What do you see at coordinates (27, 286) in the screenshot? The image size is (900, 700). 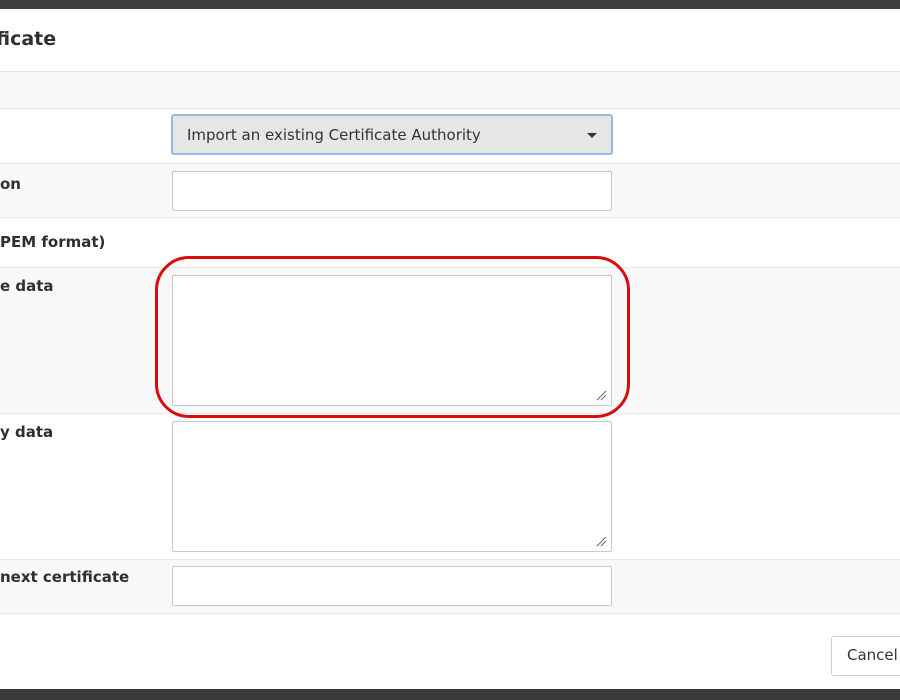 I see `certificate-data-label: e data` at bounding box center [27, 286].